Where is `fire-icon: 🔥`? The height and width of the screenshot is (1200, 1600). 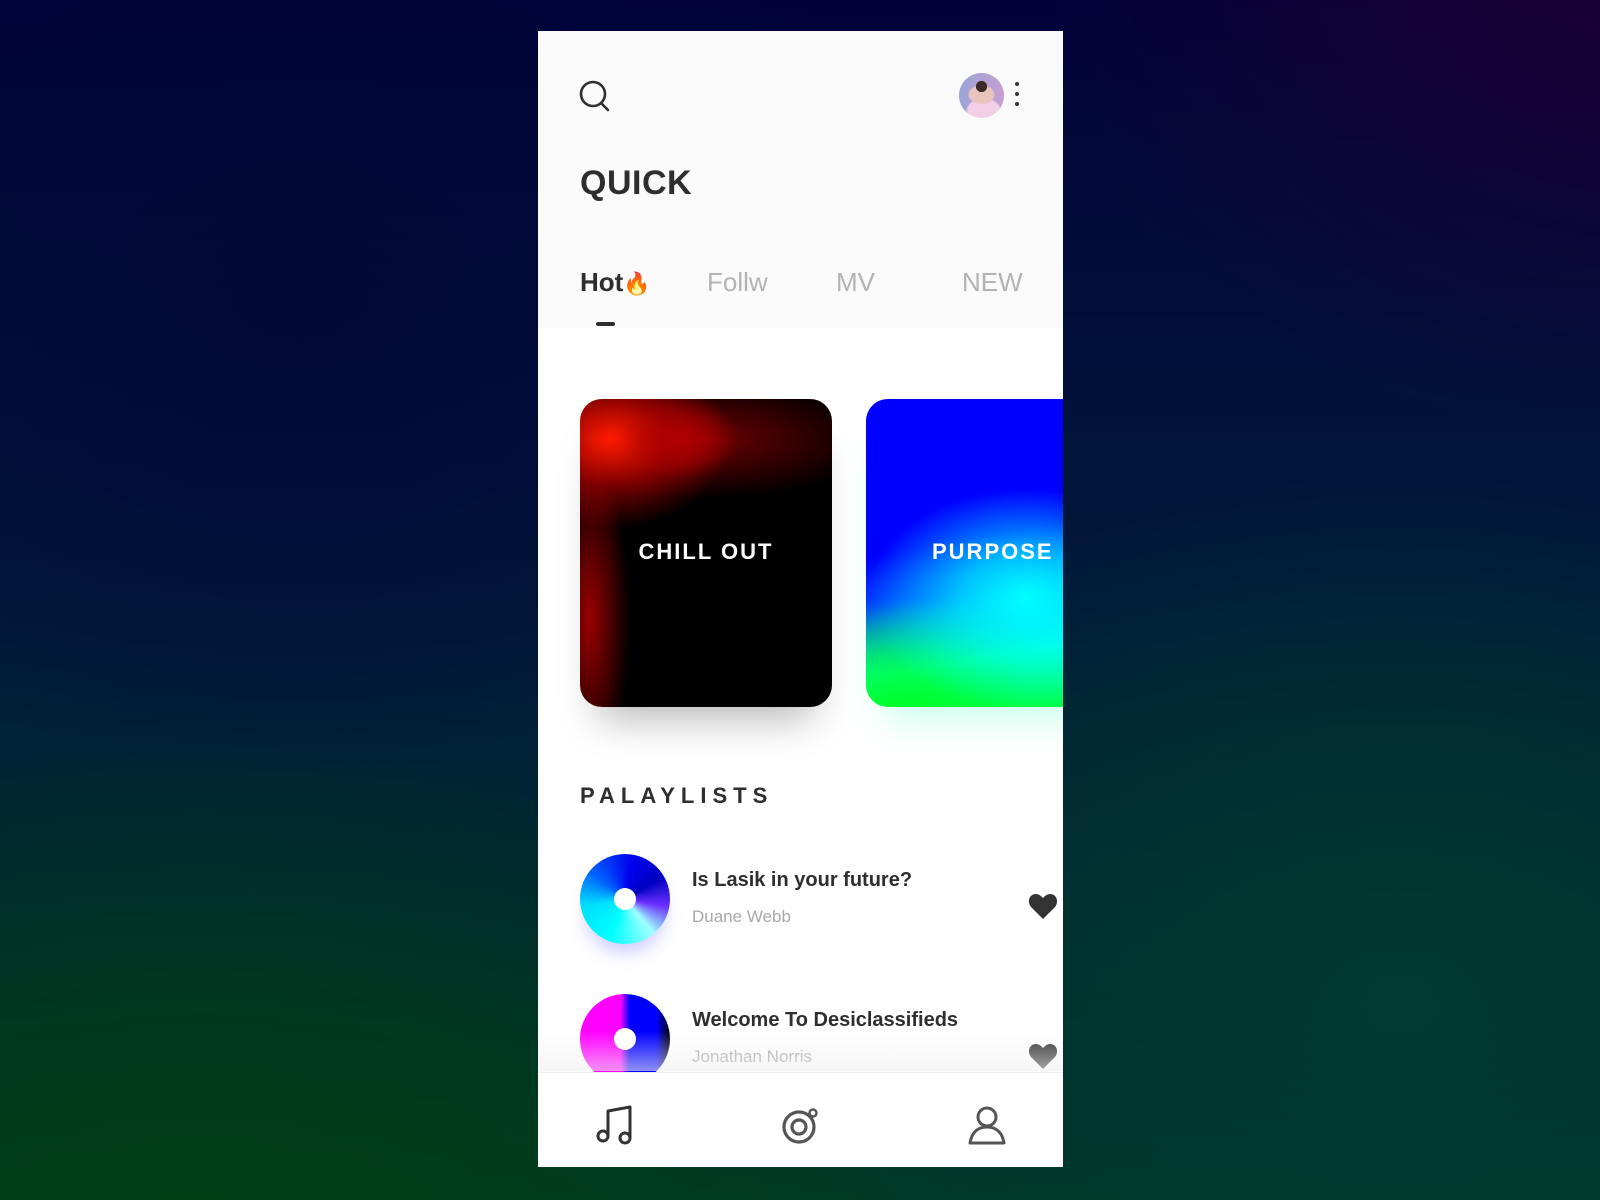 fire-icon: 🔥 is located at coordinates (637, 283).